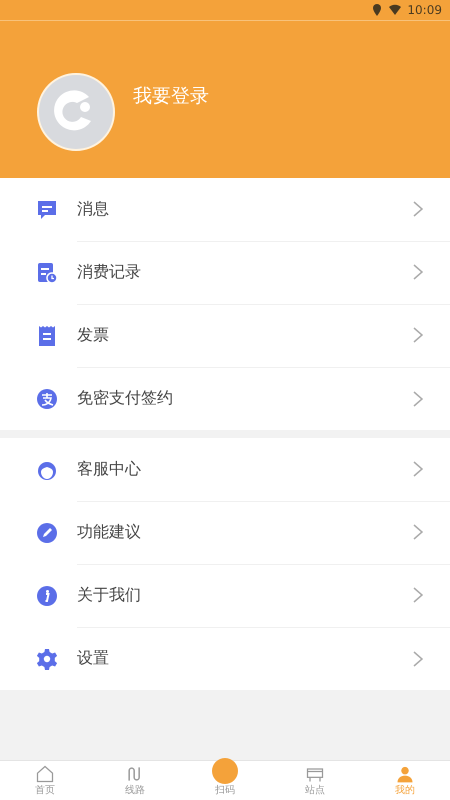 This screenshot has height=800, width=450. I want to click on menu-item: 客服中心, so click(225, 469).